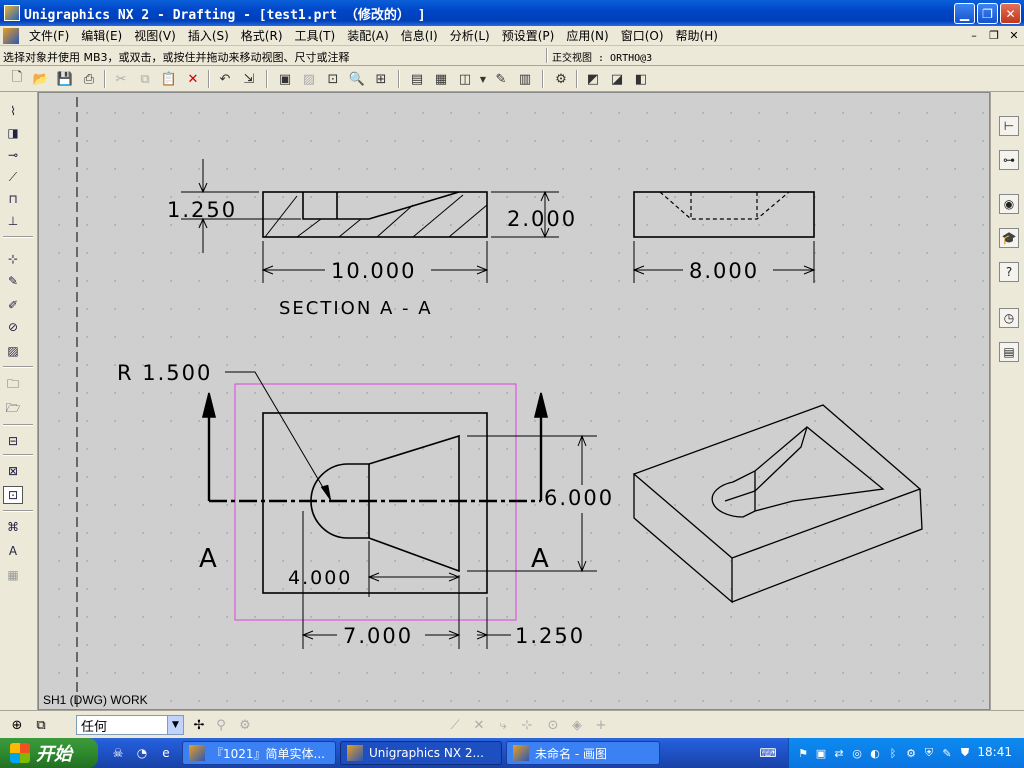 This screenshot has height=768, width=1024. I want to click on pencil-icon: ✐, so click(13, 305).